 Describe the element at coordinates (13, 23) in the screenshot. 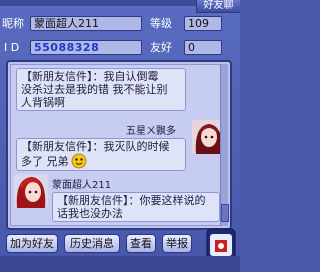

I see `nickname-label: 昵称` at that location.